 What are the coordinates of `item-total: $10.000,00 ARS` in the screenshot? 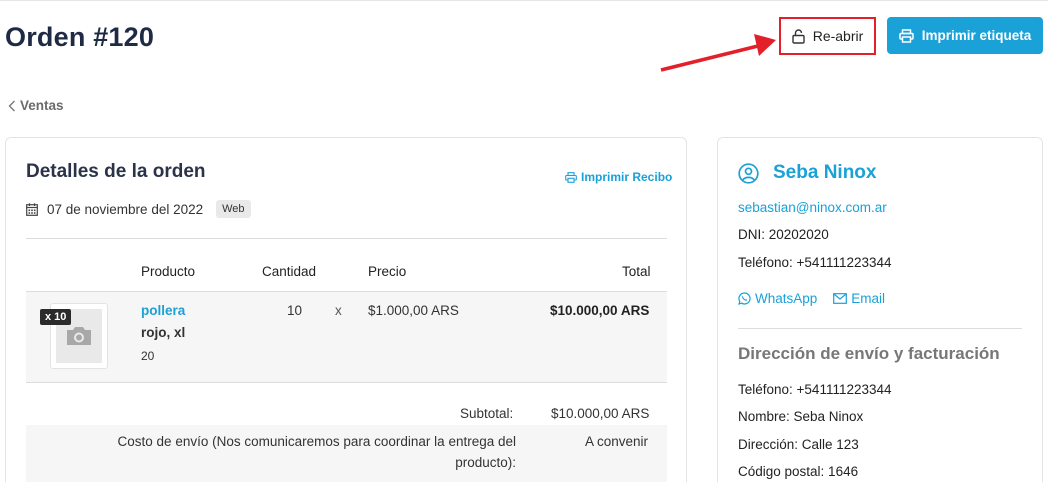 It's located at (600, 310).